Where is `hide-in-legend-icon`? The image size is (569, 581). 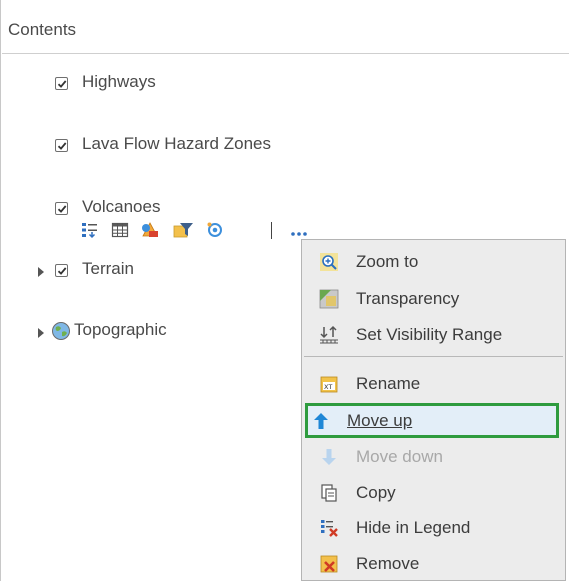 hide-in-legend-icon is located at coordinates (329, 528).